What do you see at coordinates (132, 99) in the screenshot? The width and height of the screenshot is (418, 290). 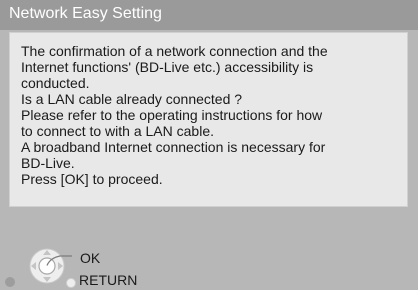 I see `message-line: Is a LAN cable already connected ?` at bounding box center [132, 99].